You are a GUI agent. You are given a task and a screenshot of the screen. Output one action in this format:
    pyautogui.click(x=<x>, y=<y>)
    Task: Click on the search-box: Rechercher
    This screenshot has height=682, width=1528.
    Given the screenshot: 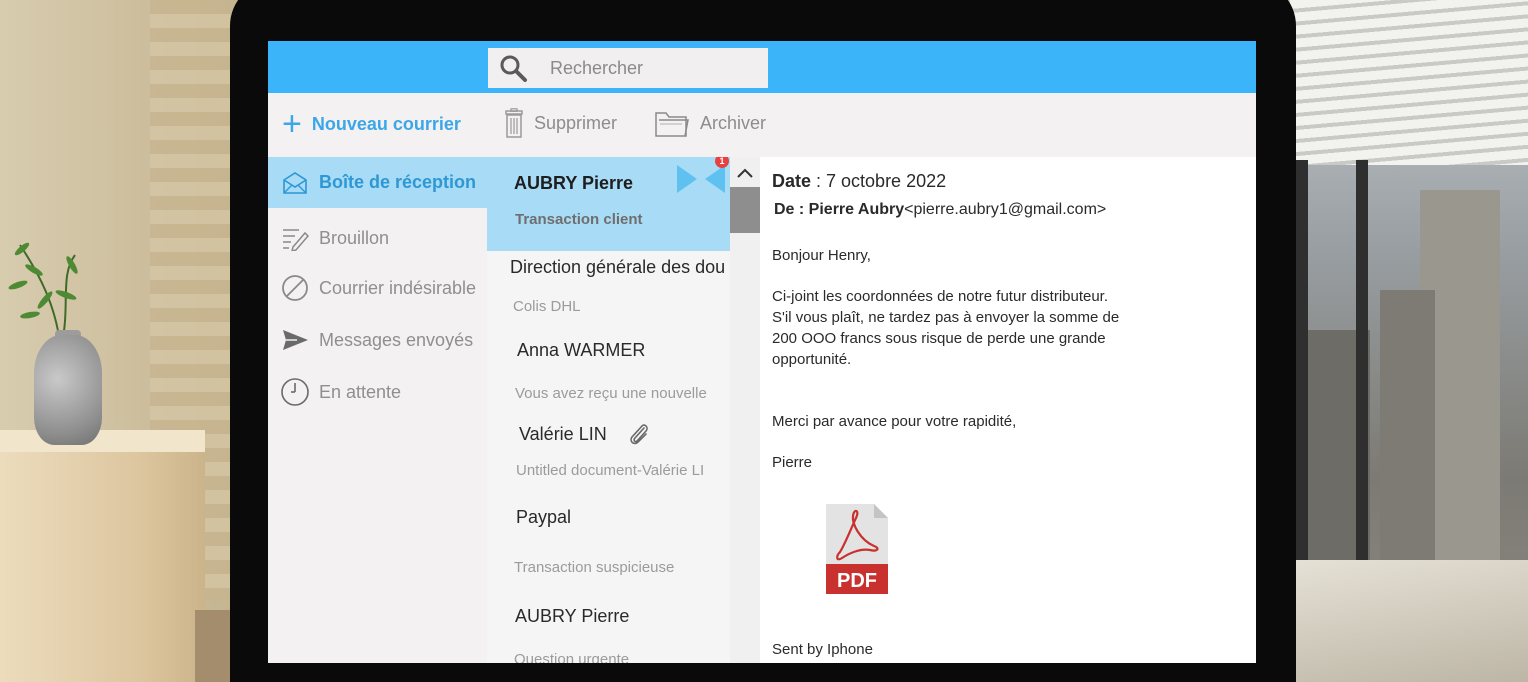 What is the action you would take?
    pyautogui.click(x=628, y=68)
    